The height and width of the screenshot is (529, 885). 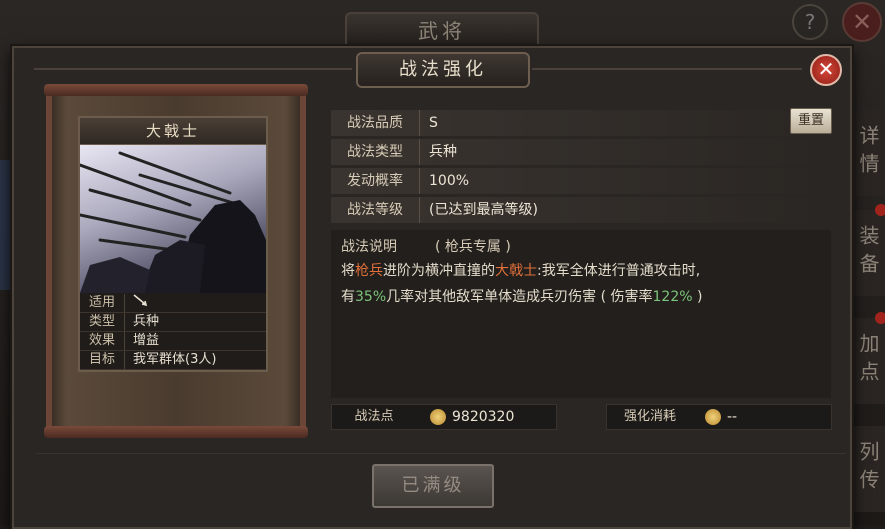 I want to click on stat-row-type: 类型 兵种, so click(x=173, y=322).